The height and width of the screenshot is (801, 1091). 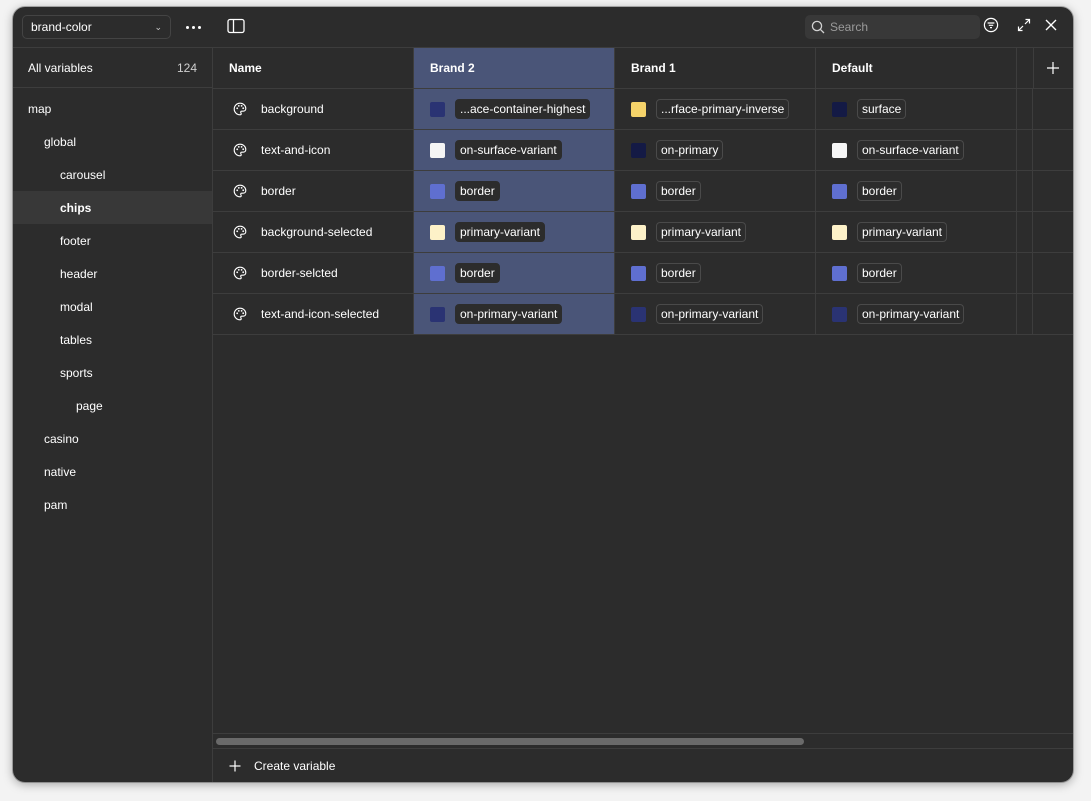 I want to click on sidebar-group-item: header, so click(x=112, y=273).